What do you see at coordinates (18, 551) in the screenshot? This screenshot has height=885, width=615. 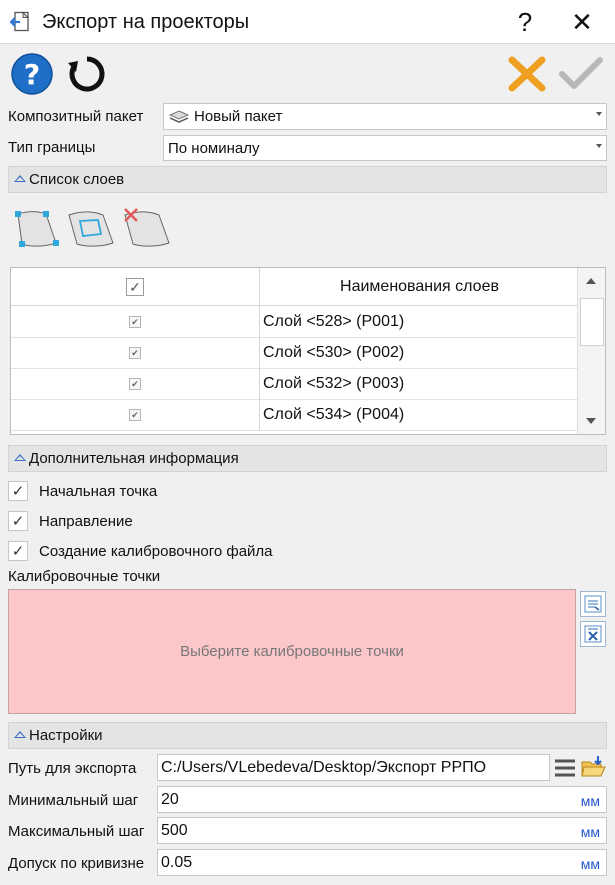 I see `calibration-file-checkbox: ✓` at bounding box center [18, 551].